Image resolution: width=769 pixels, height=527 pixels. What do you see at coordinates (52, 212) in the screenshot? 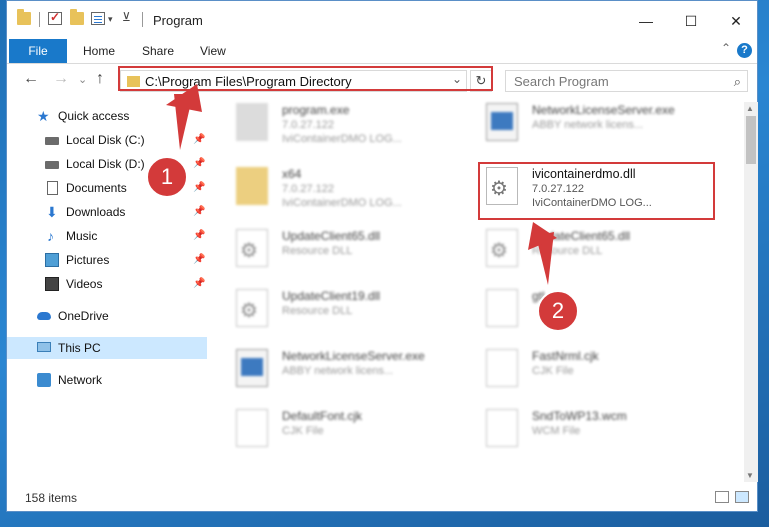
I see `downloads-icon: ⬇` at bounding box center [52, 212].